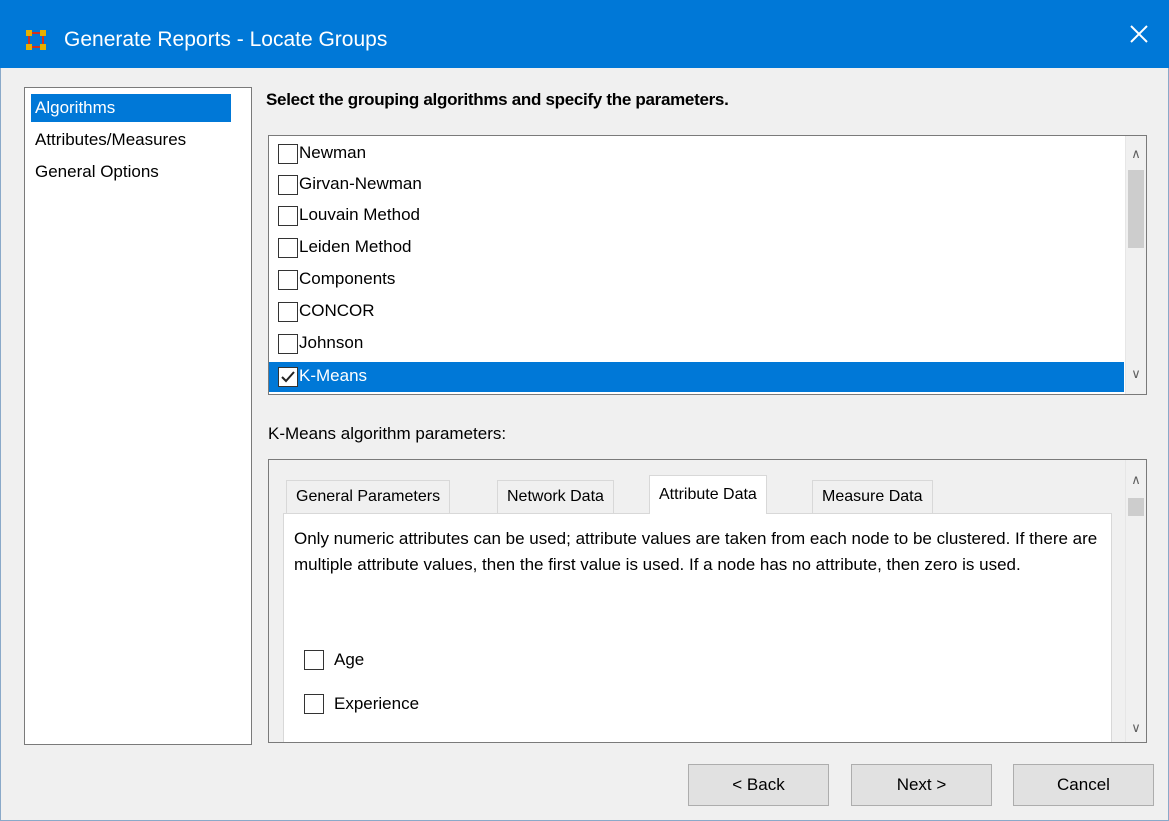 Image resolution: width=1169 pixels, height=821 pixels. I want to click on nav-item-attributes-measures: Attributes/Measures, so click(110, 140).